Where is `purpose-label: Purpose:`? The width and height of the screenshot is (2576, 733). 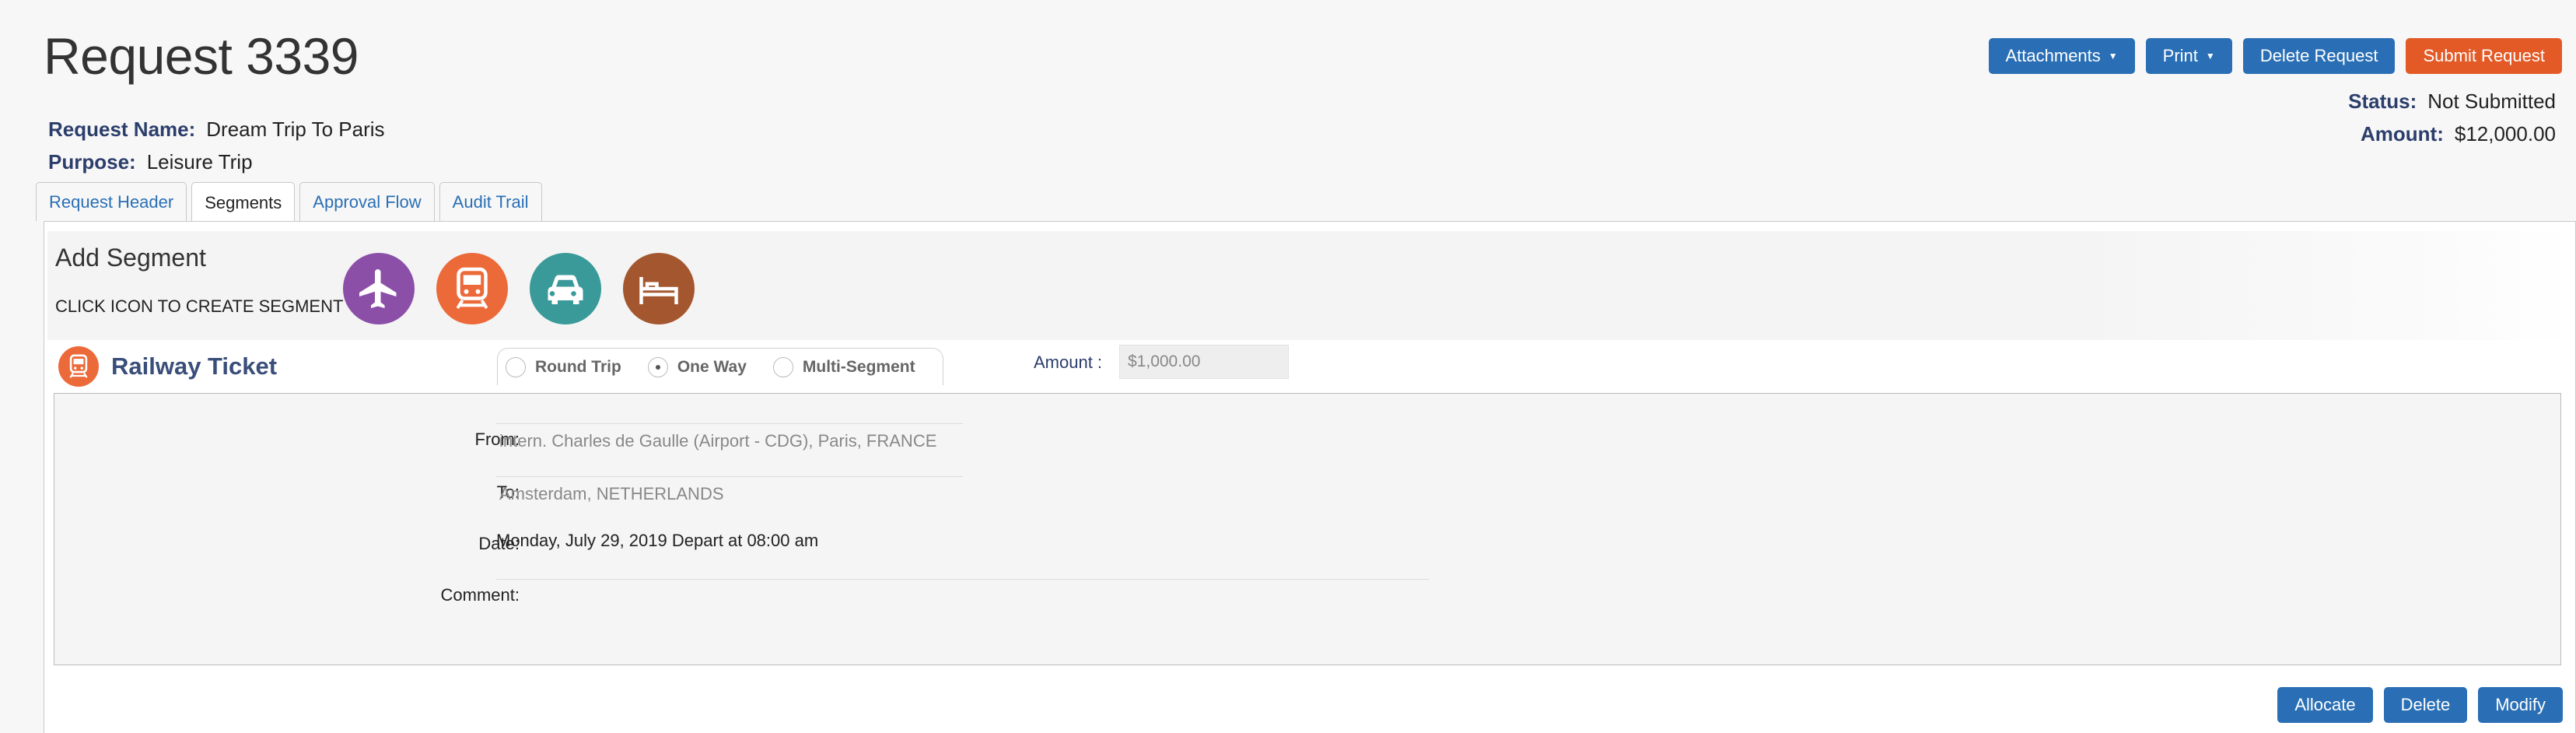 purpose-label: Purpose: is located at coordinates (92, 162).